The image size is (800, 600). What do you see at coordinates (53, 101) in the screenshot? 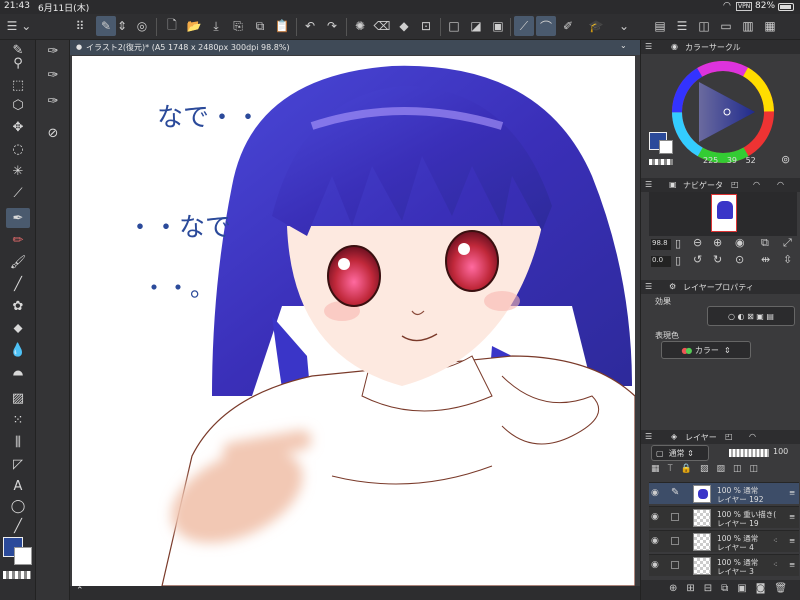
I see `sub-tool-3-icon: ✑` at bounding box center [53, 101].